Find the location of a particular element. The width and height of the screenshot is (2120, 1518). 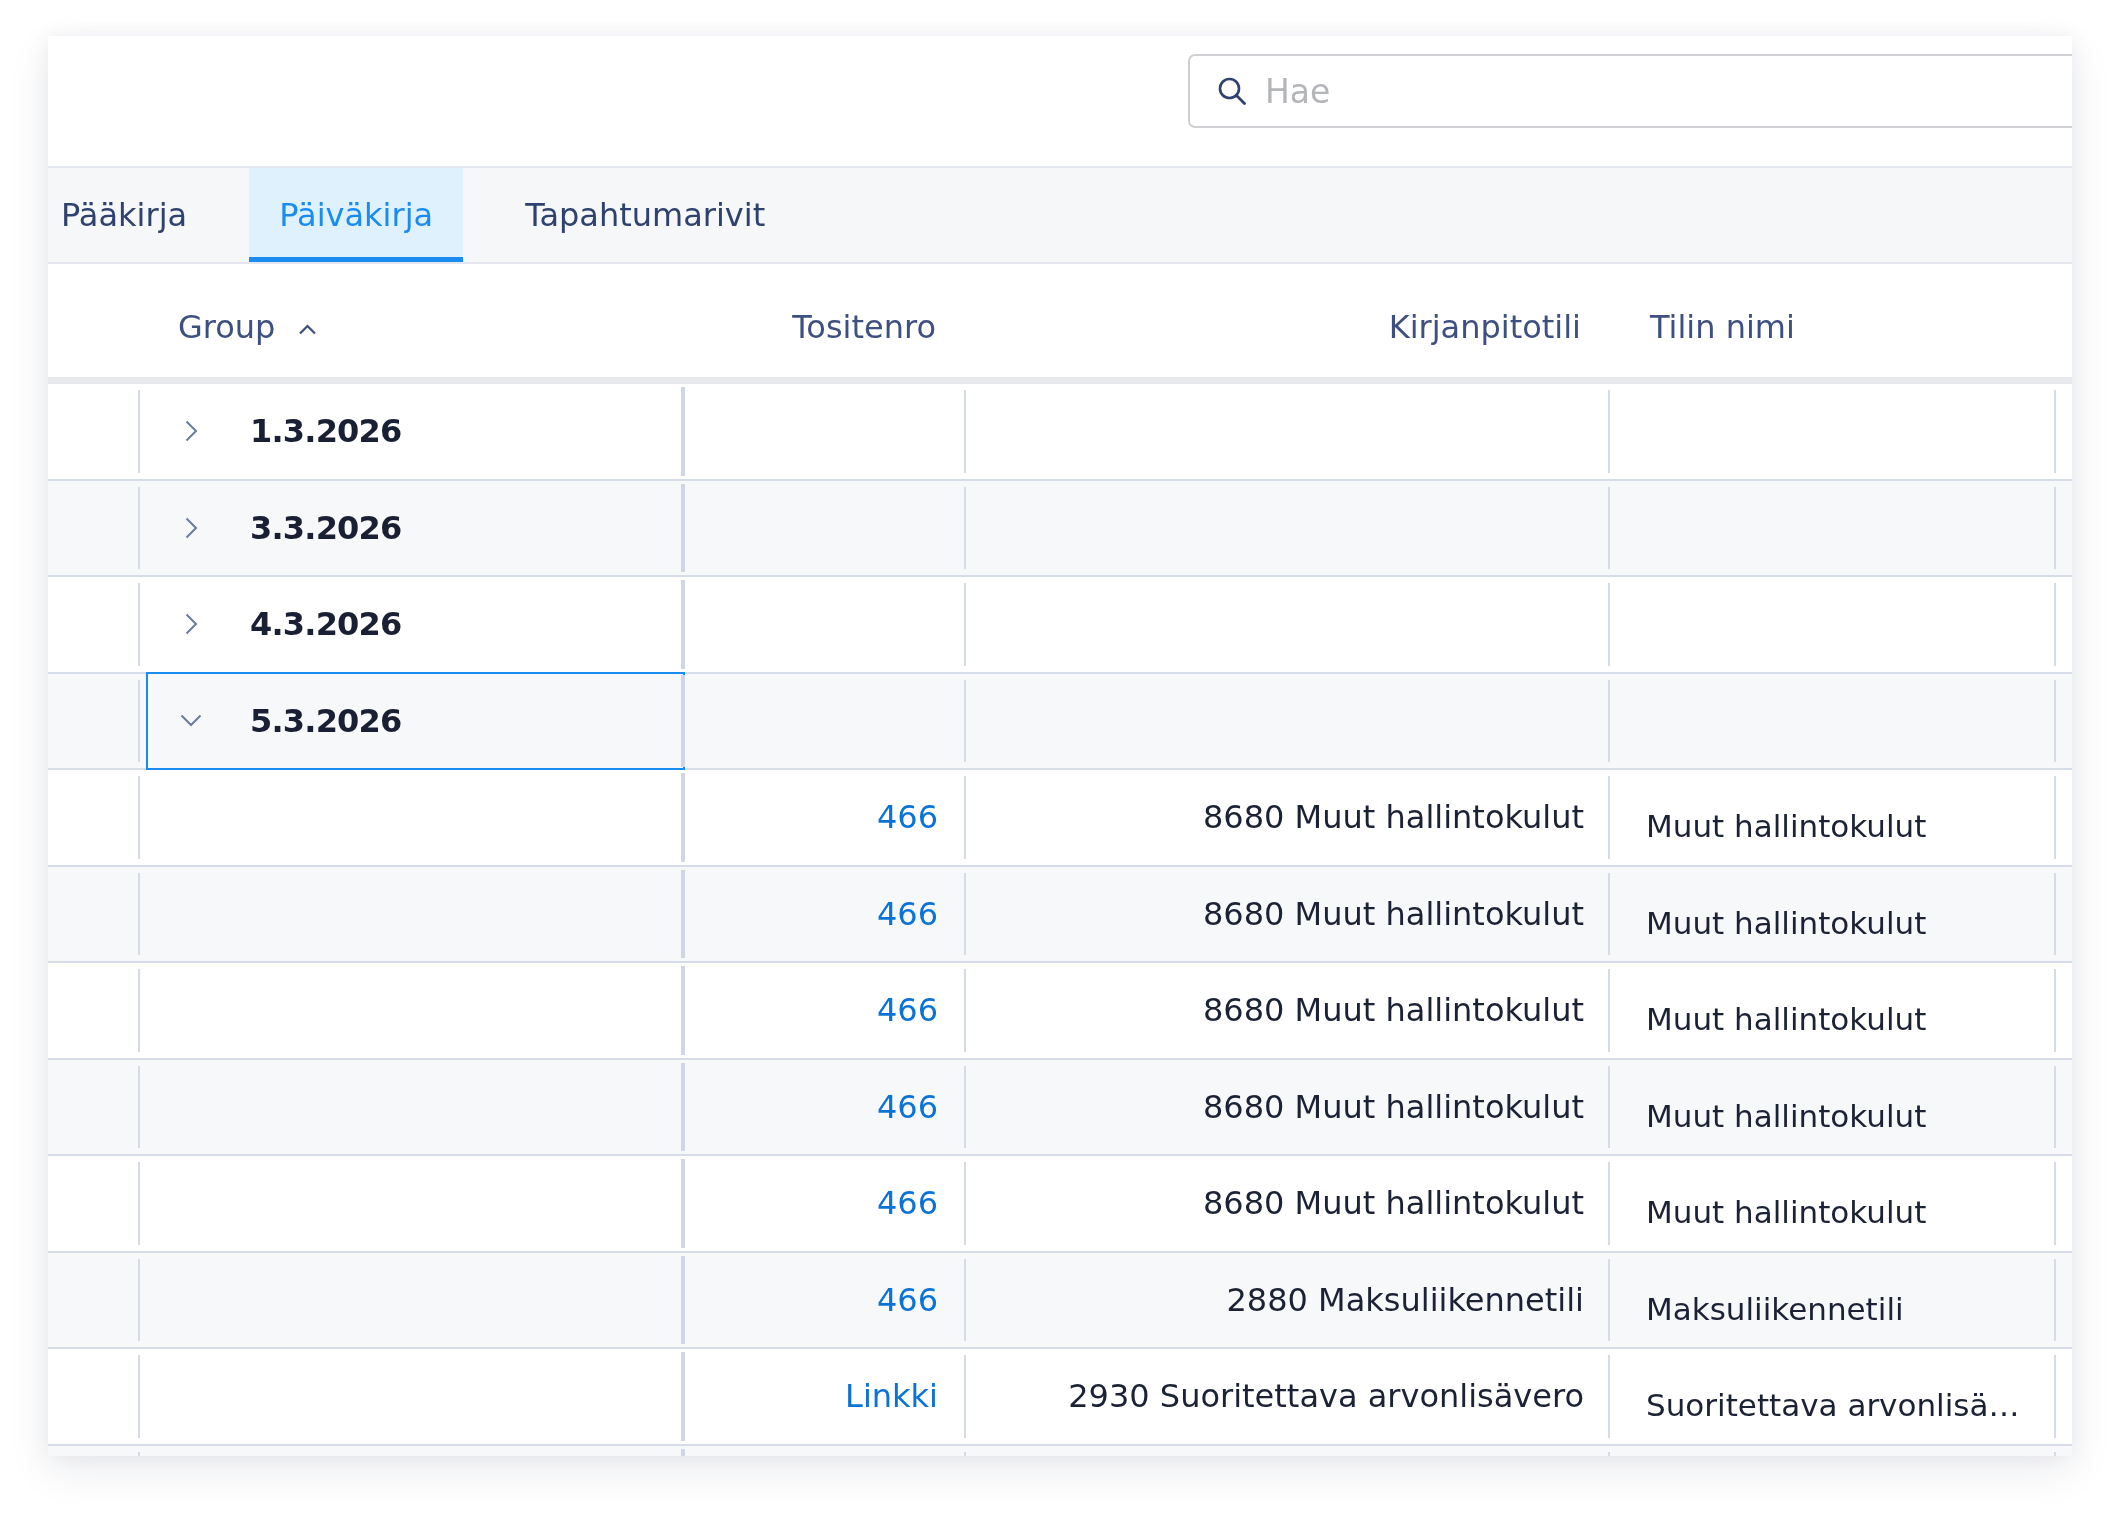

voucher-link: Linkki is located at coordinates (891, 1396).